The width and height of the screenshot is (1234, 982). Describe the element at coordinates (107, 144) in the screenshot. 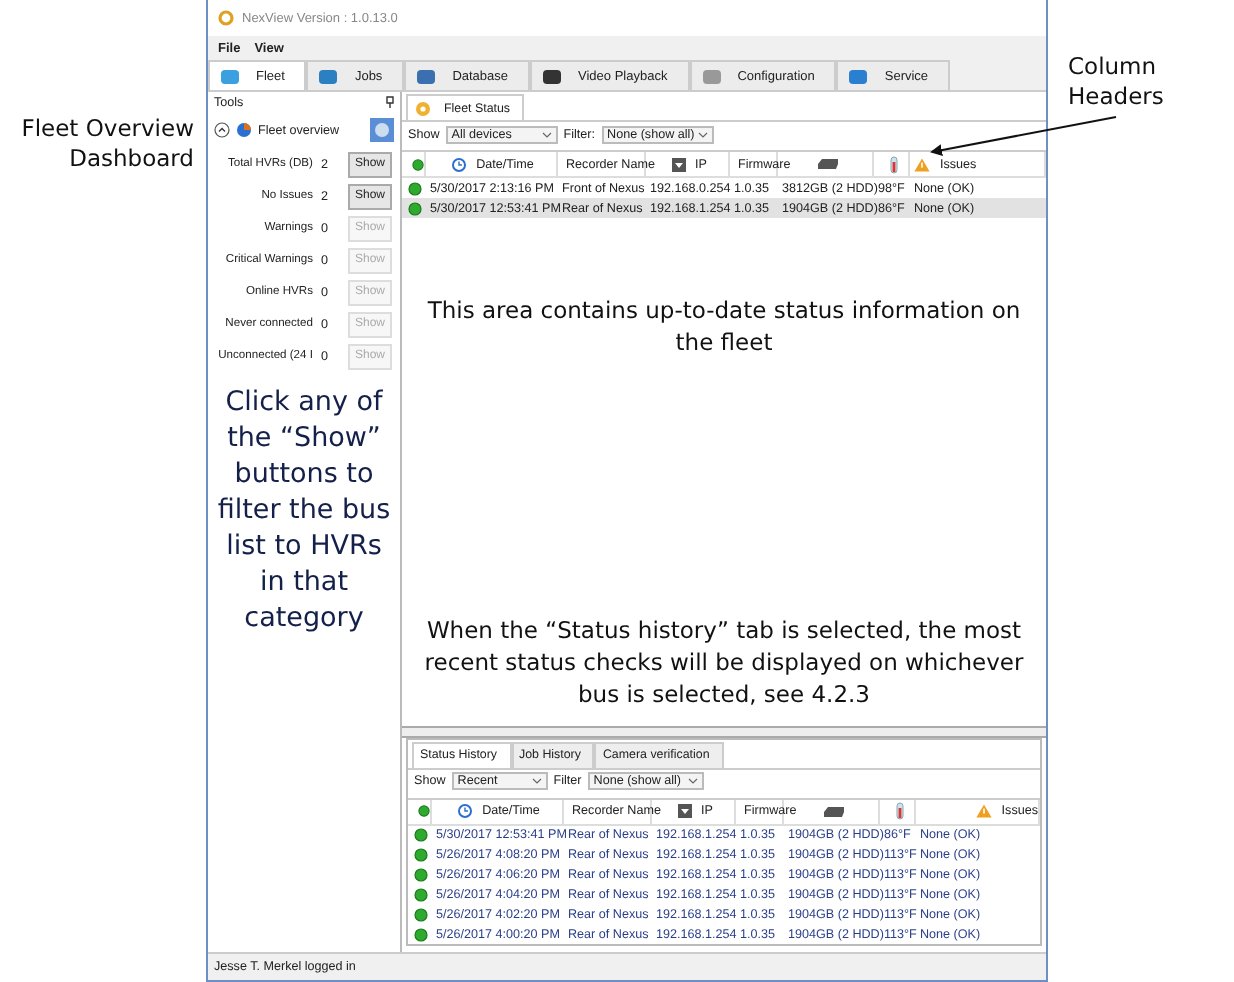

I see `annotation-text: Fleet Overview Dashboard` at that location.